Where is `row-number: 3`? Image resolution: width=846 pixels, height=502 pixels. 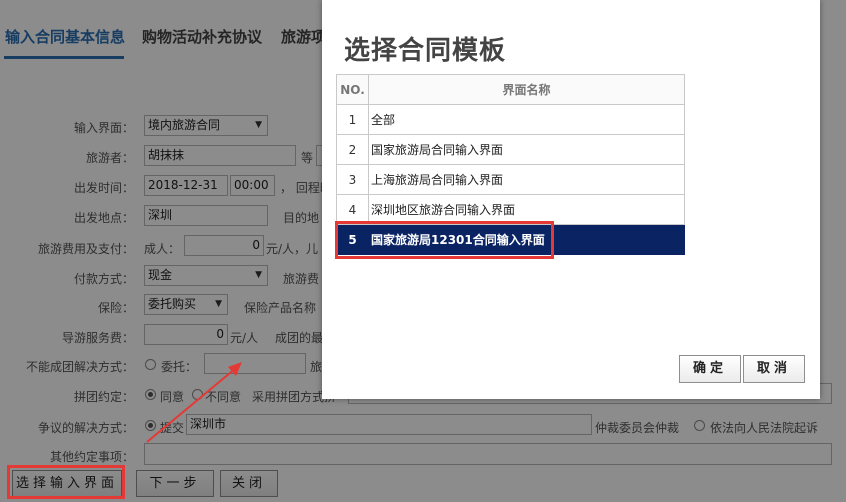
row-number: 3 is located at coordinates (352, 179).